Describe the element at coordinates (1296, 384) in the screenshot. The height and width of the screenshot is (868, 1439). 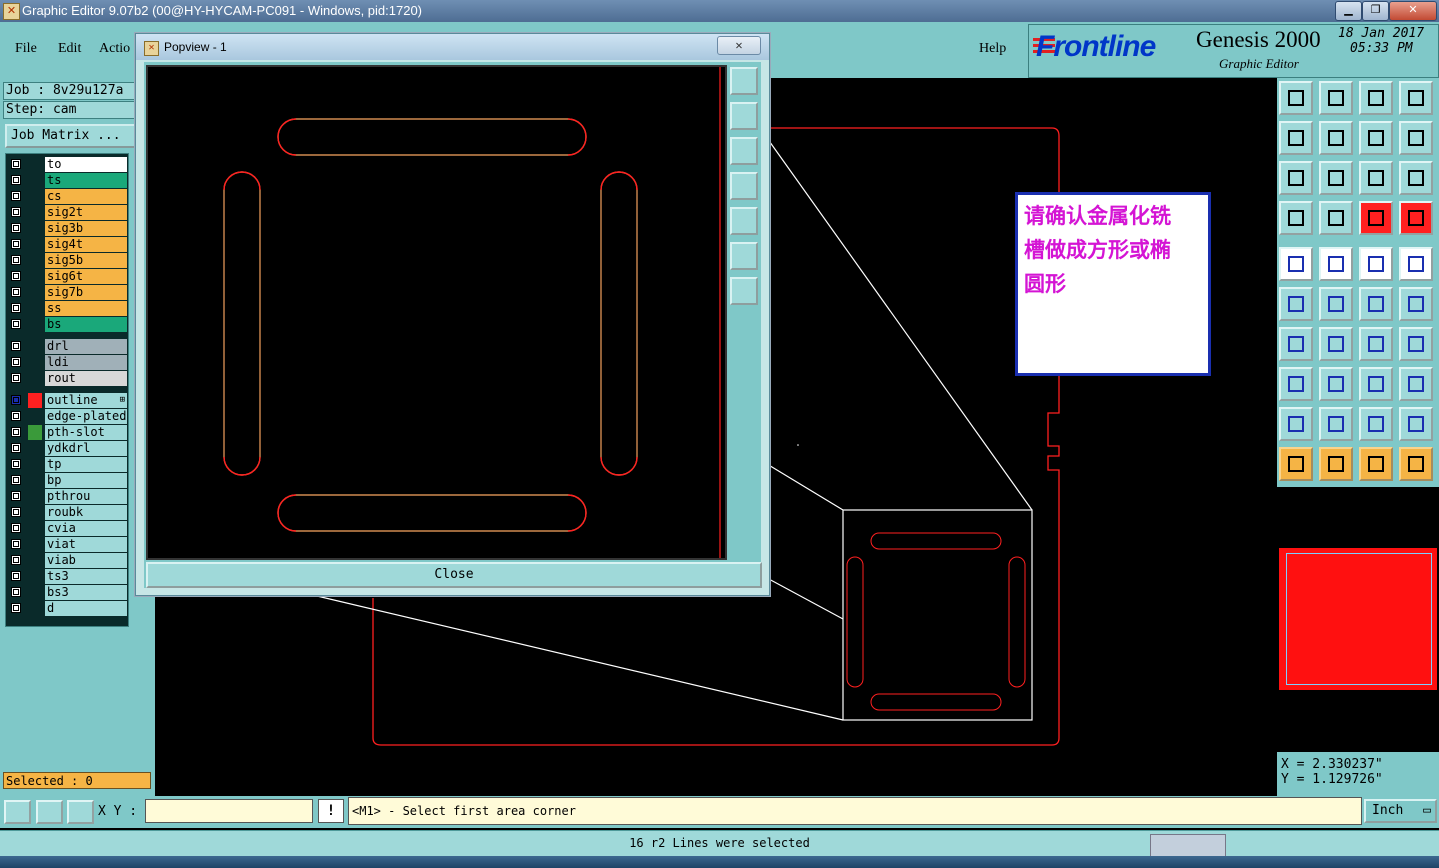
I see `scale-icon` at that location.